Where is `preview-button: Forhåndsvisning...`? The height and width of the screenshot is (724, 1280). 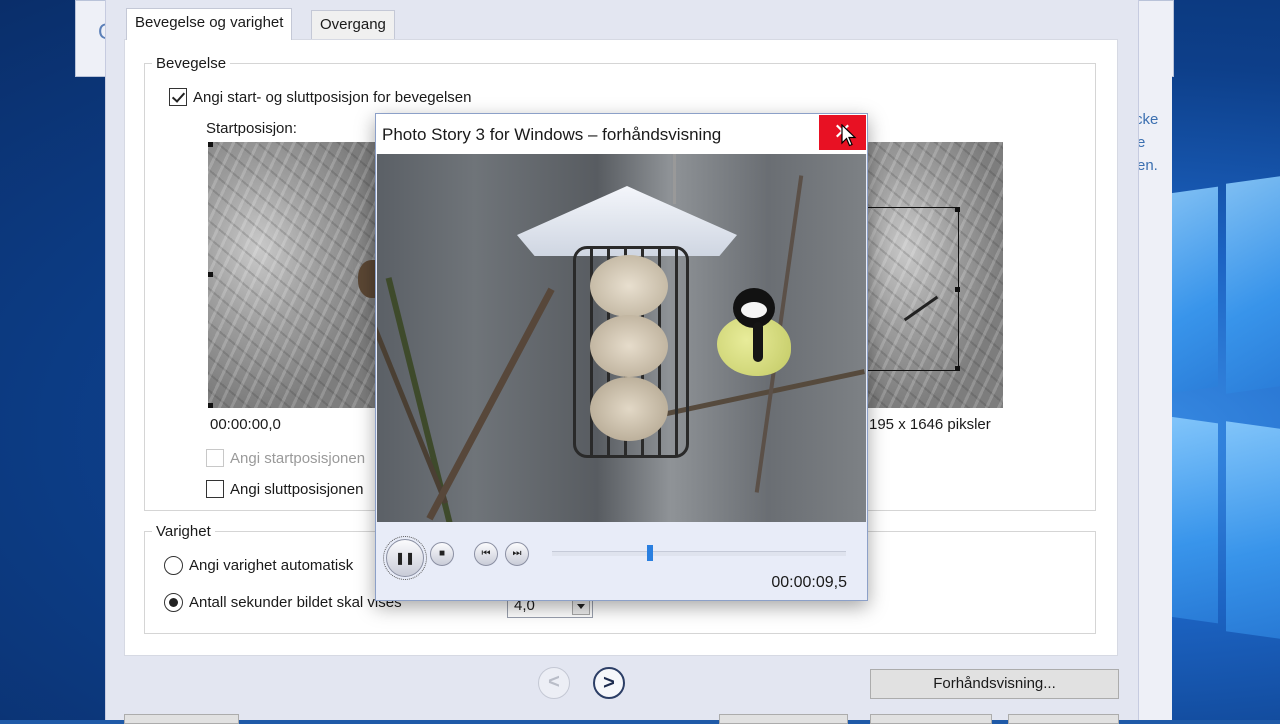 preview-button: Forhåndsvisning... is located at coordinates (994, 684).